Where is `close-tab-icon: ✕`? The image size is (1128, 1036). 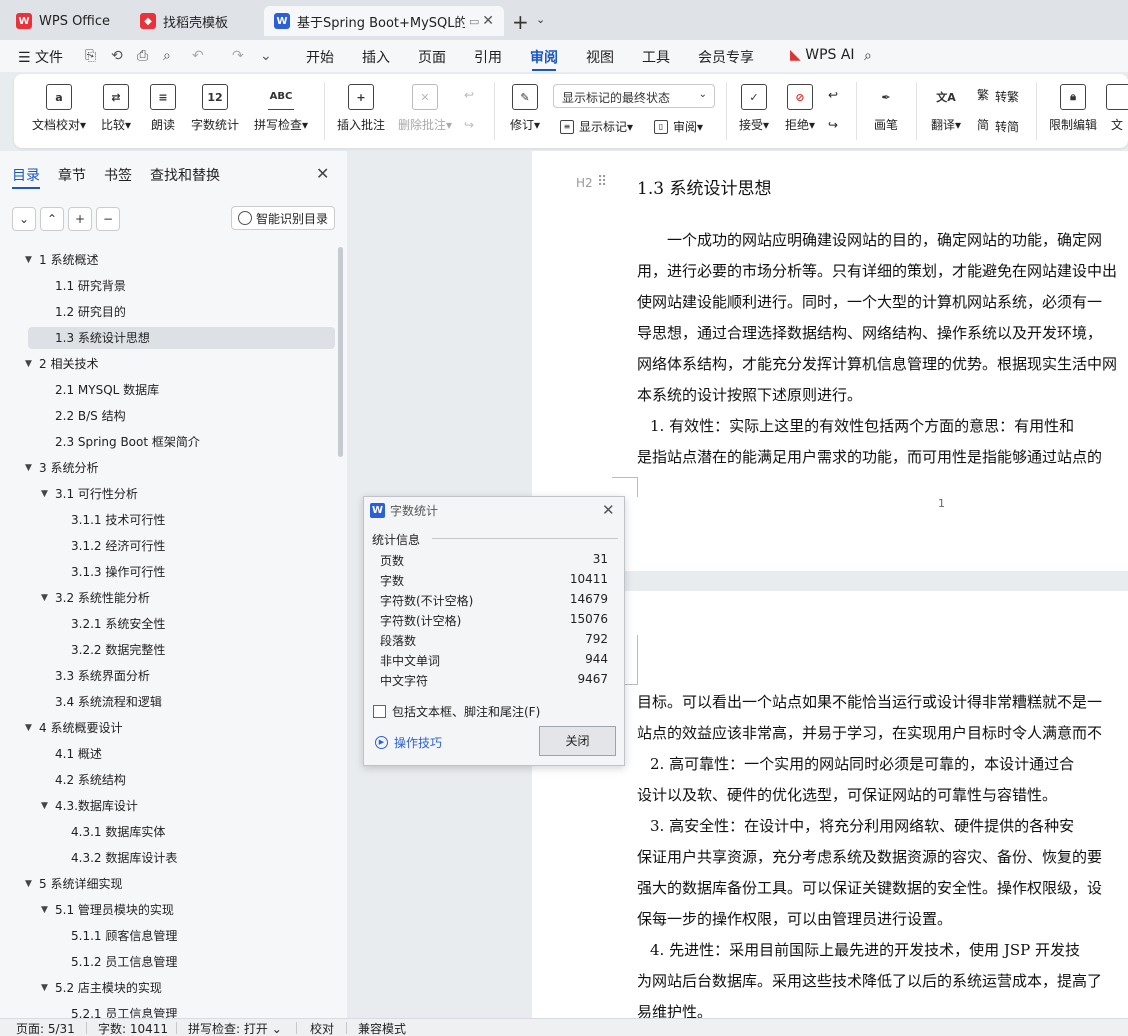
close-tab-icon: ✕ is located at coordinates (488, 21).